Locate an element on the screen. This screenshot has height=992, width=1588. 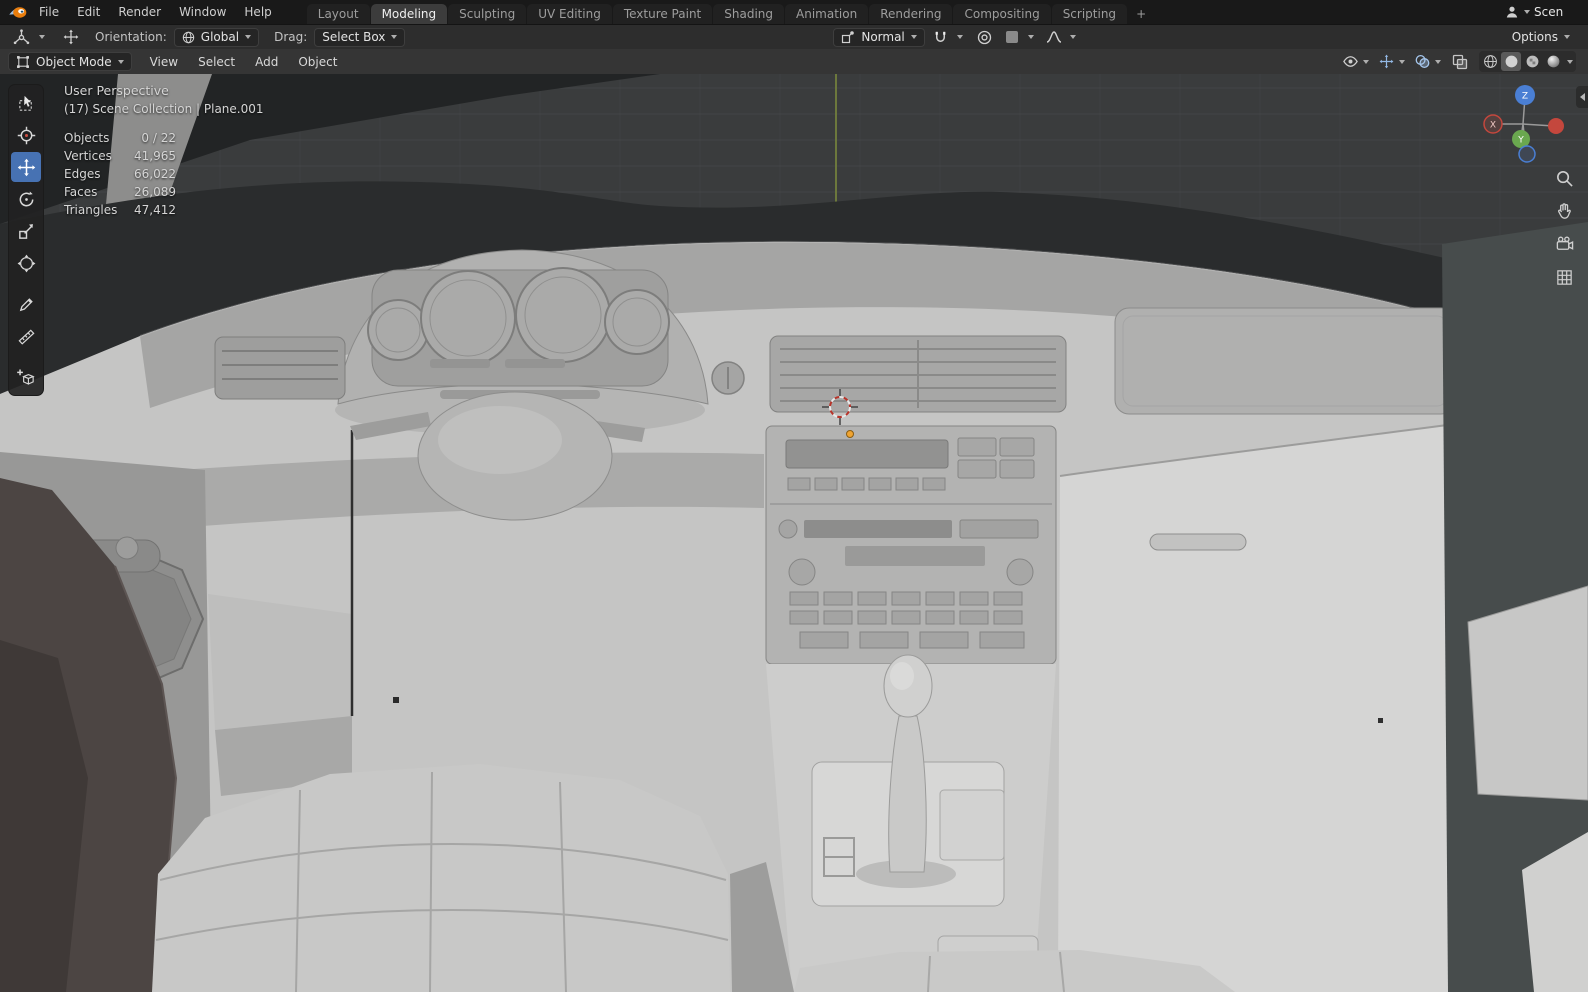
gizmo-z-label: Z is located at coordinates (1525, 97).